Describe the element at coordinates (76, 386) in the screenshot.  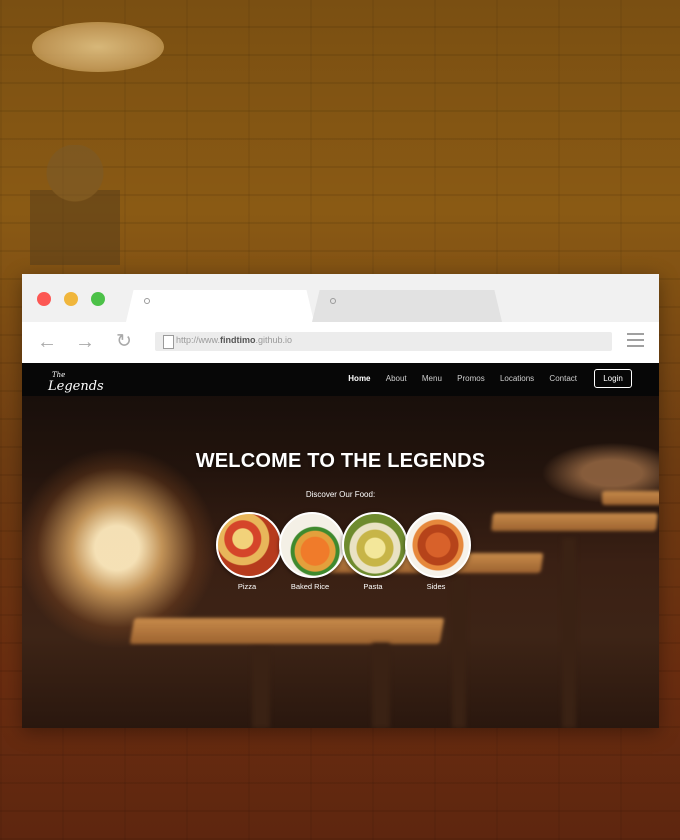
I see `logo-main-text: Legends` at that location.